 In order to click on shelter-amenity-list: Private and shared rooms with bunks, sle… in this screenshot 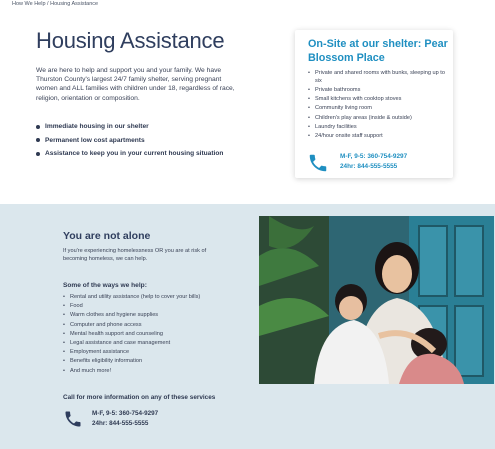, I will do `click(378, 106)`.